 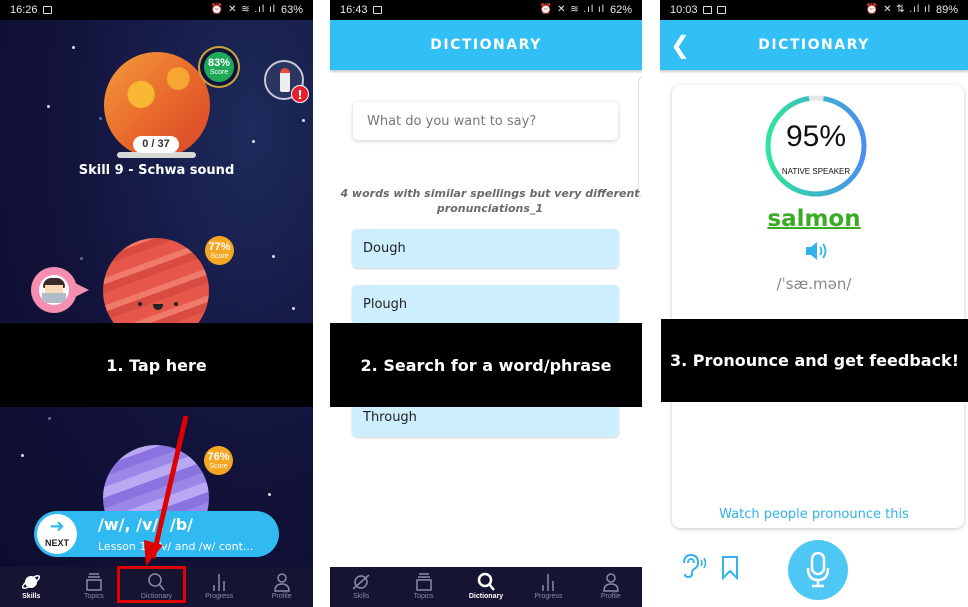 What do you see at coordinates (151, 584) in the screenshot?
I see `dictionary-highlight-box` at bounding box center [151, 584].